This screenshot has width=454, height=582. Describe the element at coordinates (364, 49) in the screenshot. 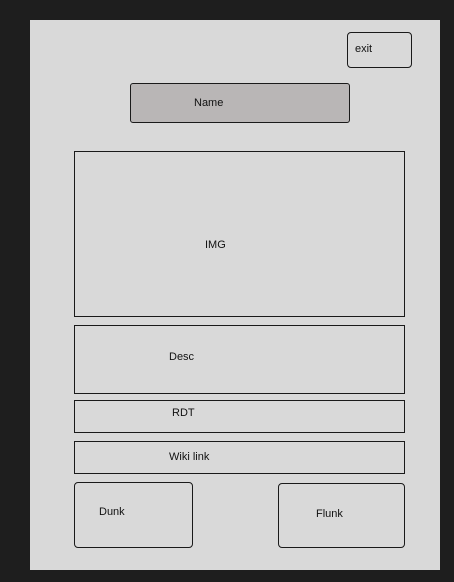

I see `exit-button-label: exit` at that location.